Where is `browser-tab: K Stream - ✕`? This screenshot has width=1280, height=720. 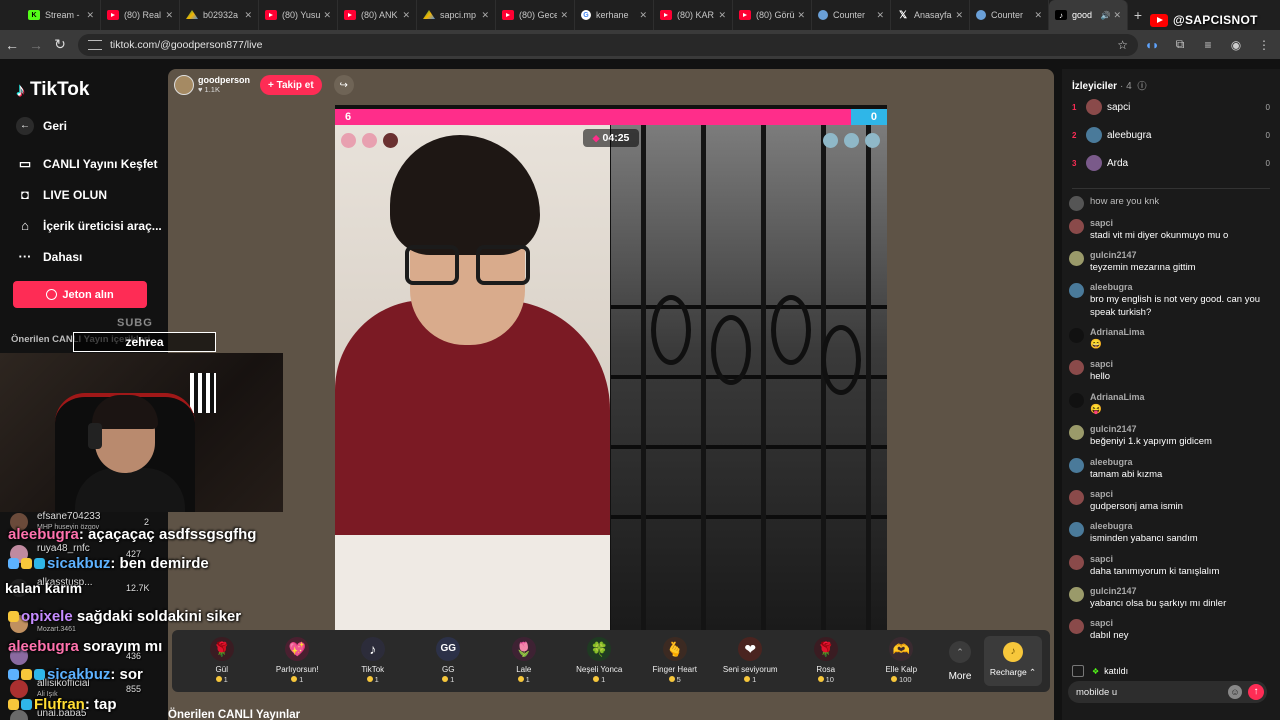 browser-tab: K Stream - ✕ is located at coordinates (61, 15).